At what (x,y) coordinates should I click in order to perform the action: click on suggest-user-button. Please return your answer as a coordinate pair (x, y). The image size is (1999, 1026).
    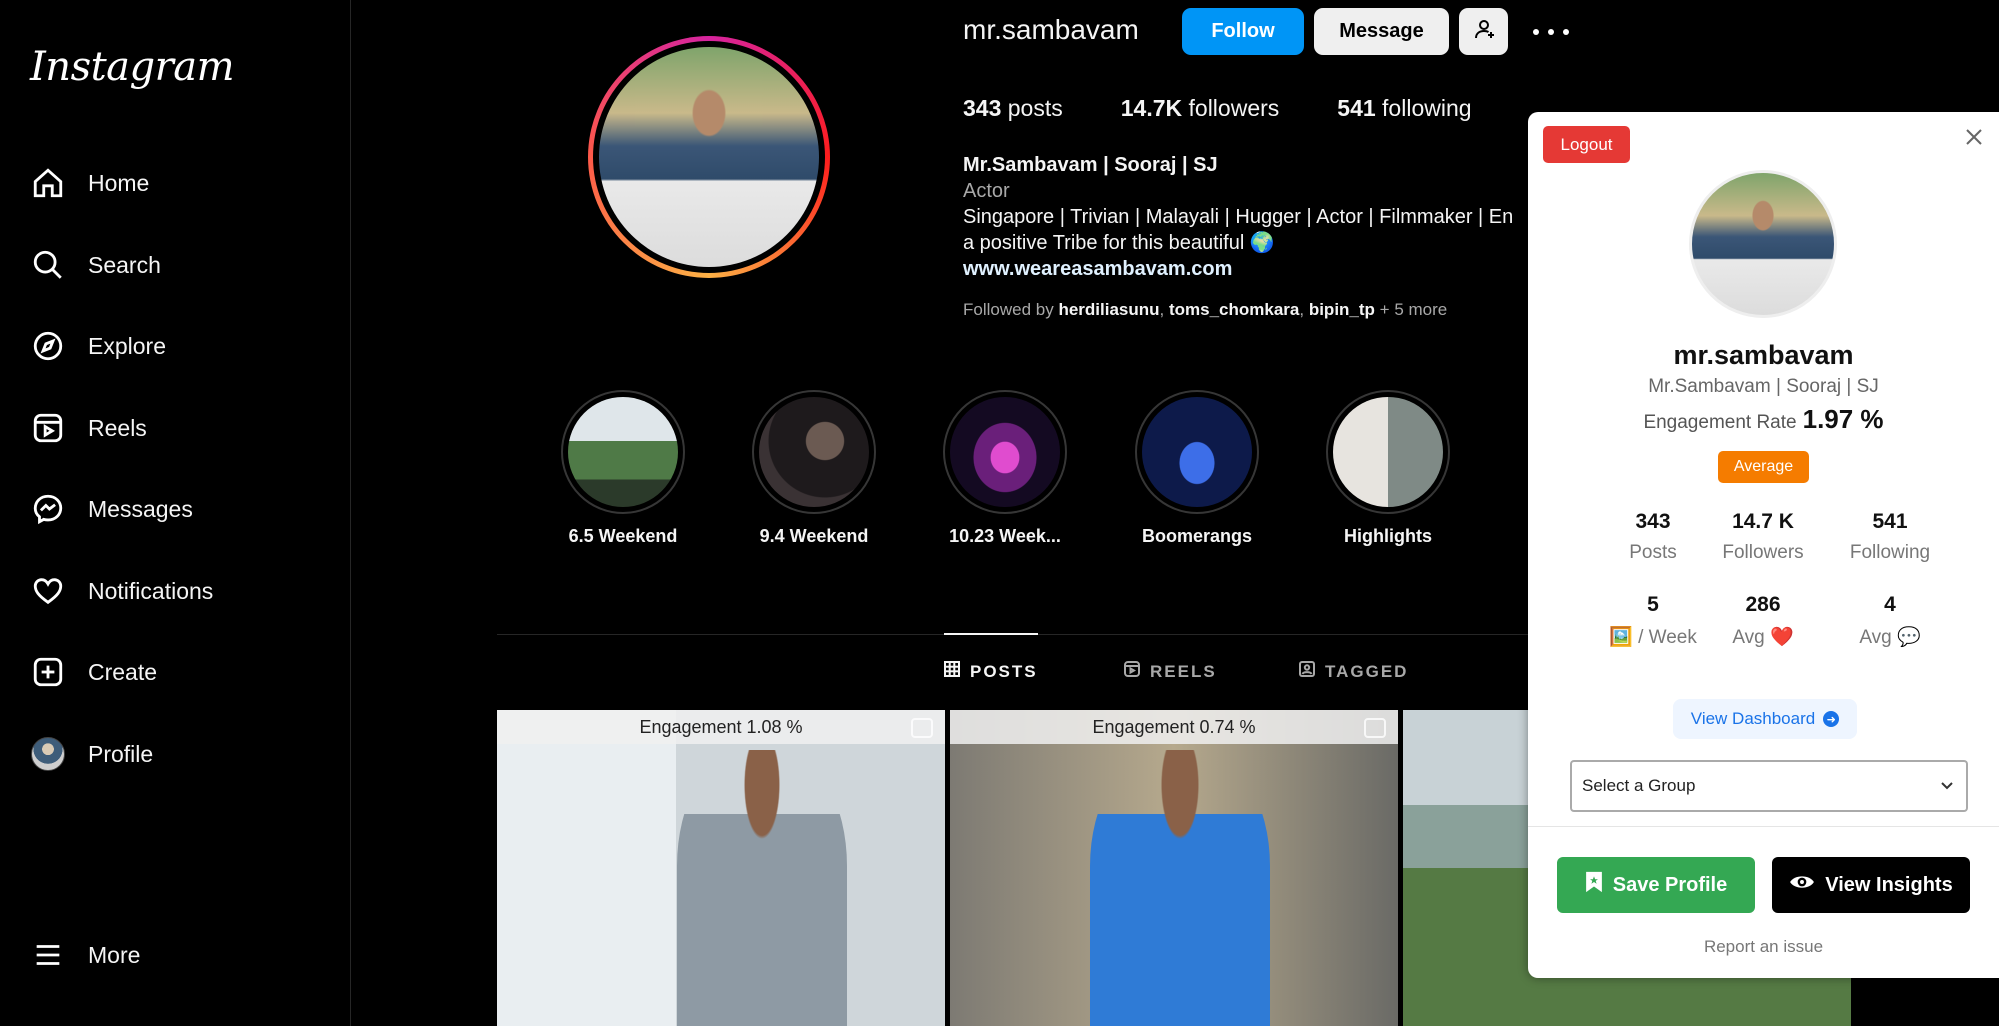
    Looking at the image, I should click on (1483, 31).